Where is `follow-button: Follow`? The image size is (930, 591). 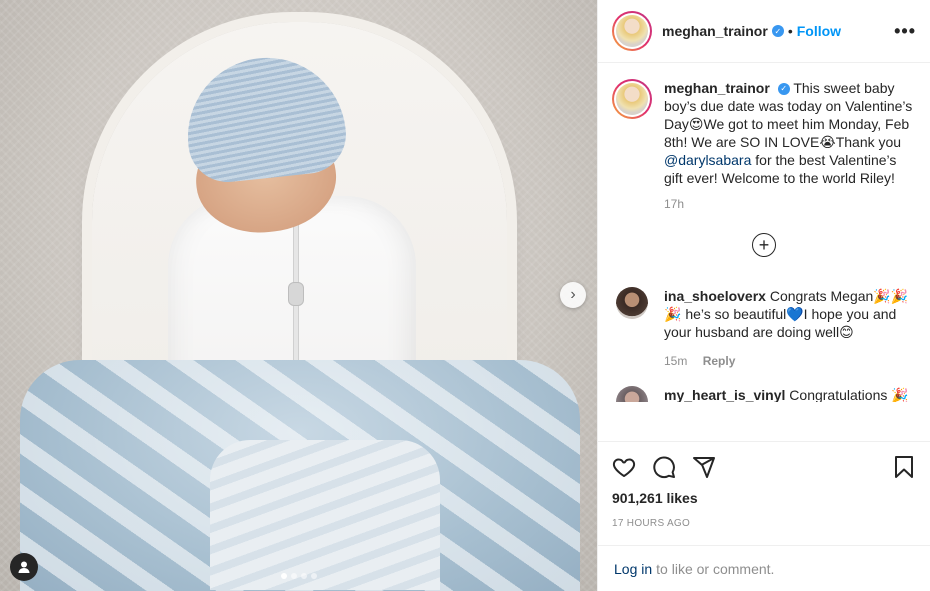 follow-button: Follow is located at coordinates (819, 31).